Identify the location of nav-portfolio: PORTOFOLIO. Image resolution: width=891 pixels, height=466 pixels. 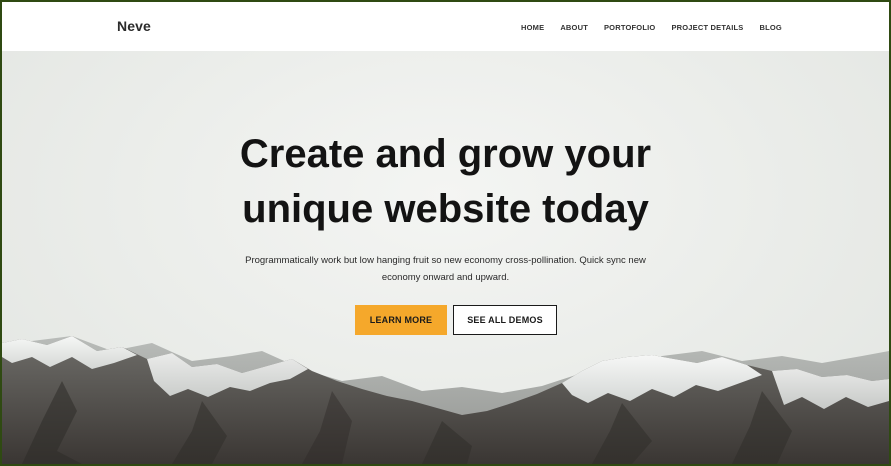
(629, 27).